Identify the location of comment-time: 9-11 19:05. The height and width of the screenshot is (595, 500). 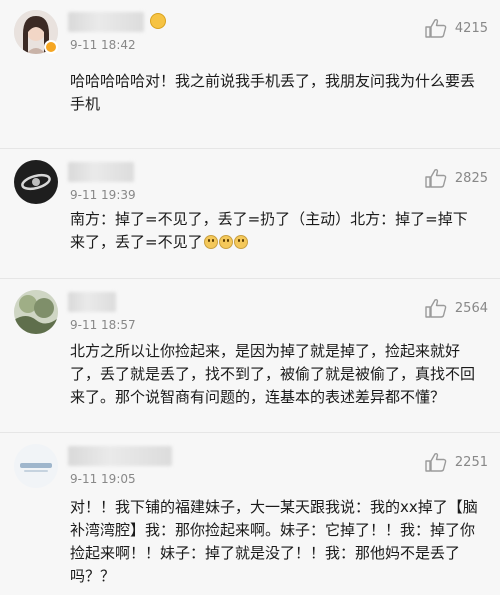
(103, 479).